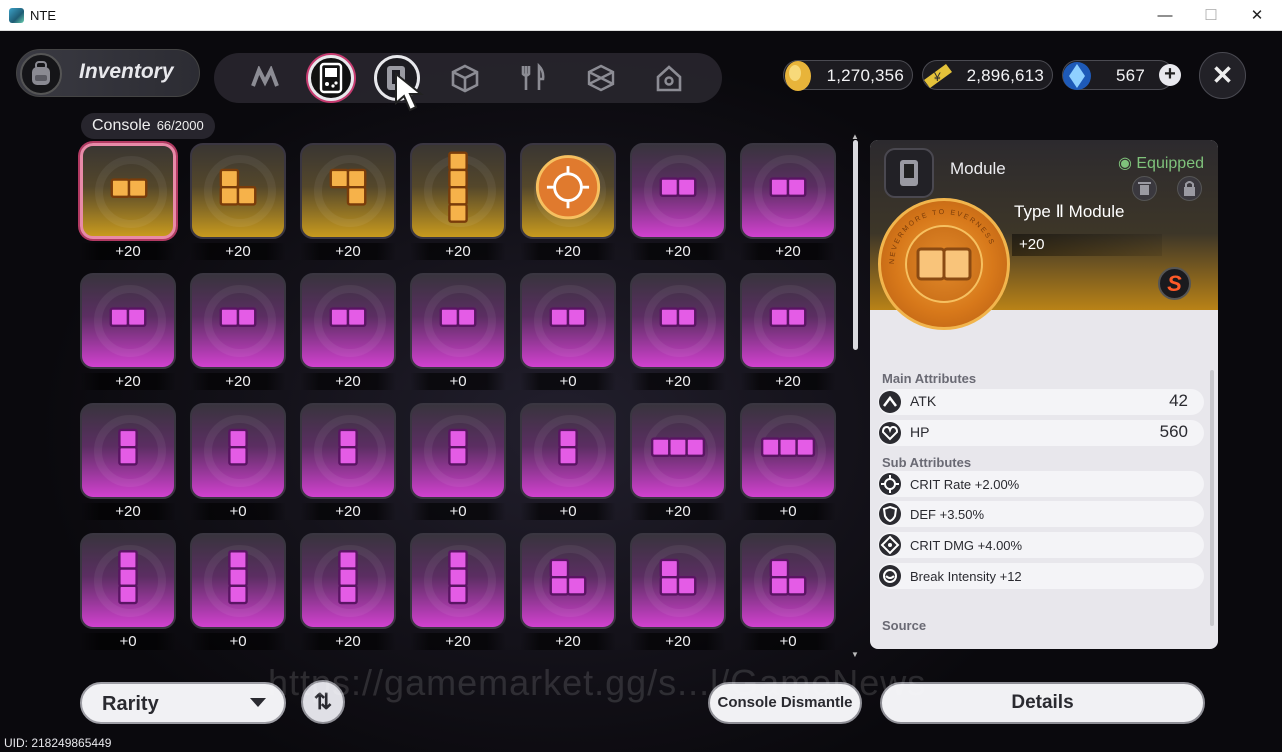 This screenshot has height=752, width=1282. What do you see at coordinates (890, 402) in the screenshot?
I see `atk-icon` at bounding box center [890, 402].